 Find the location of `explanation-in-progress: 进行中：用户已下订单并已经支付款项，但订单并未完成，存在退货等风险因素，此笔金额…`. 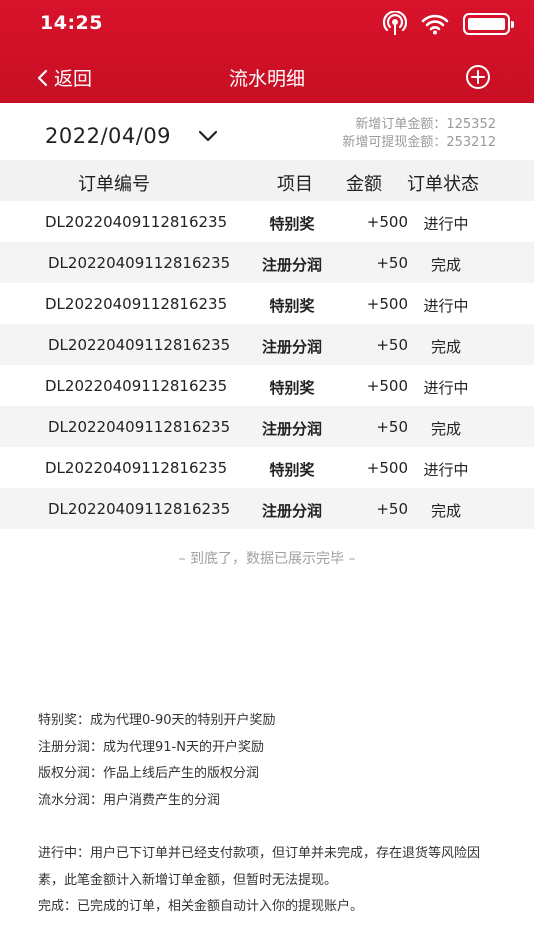

explanation-in-progress: 进行中：用户已下订单并已经支付款项，但订单并未完成，存在退货等风险因素，此笔金额… is located at coordinates (259, 867).